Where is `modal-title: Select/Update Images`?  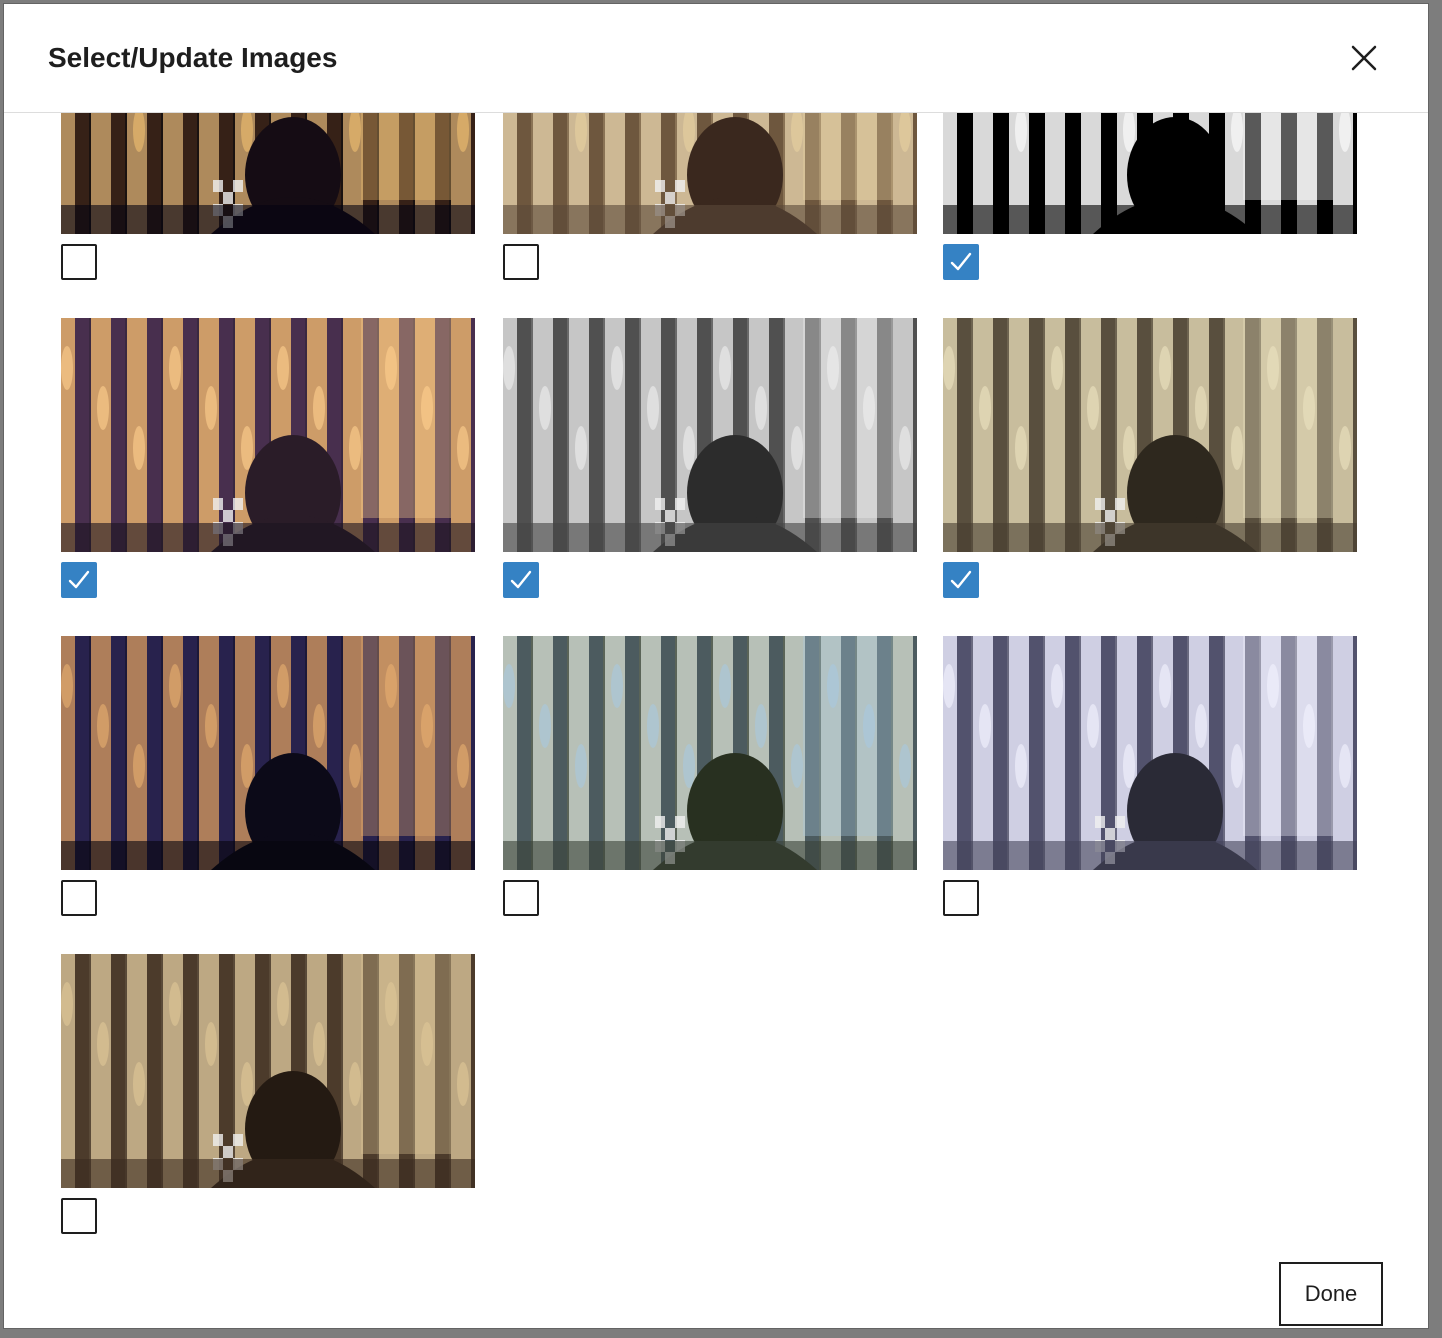 modal-title: Select/Update Images is located at coordinates (193, 57).